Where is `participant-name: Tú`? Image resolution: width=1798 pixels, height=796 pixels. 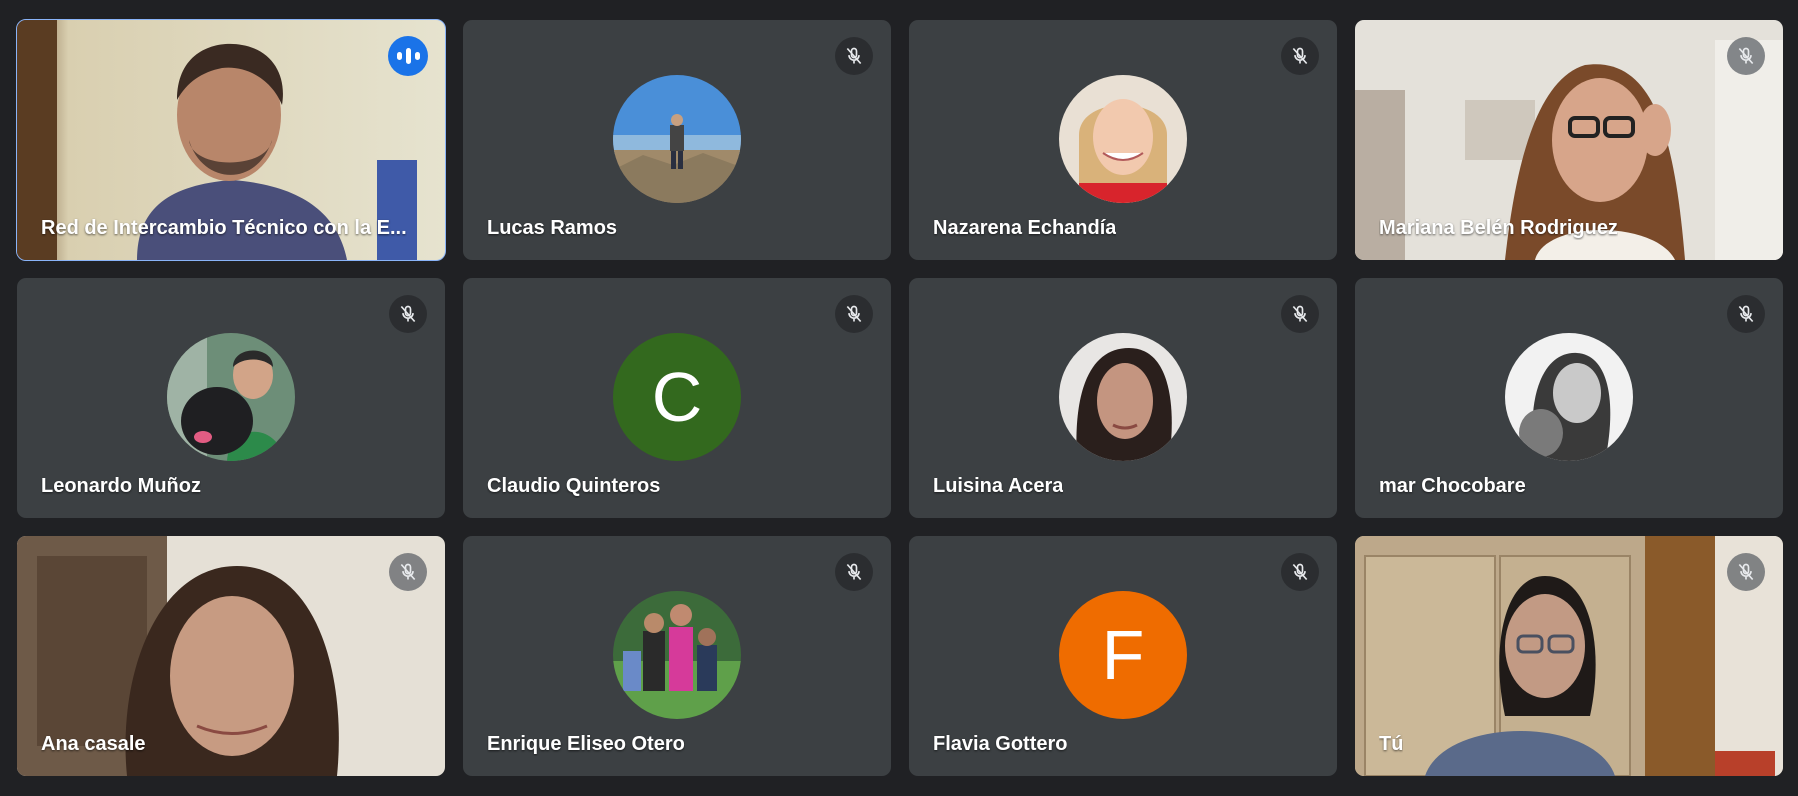 participant-name: Tú is located at coordinates (1391, 744).